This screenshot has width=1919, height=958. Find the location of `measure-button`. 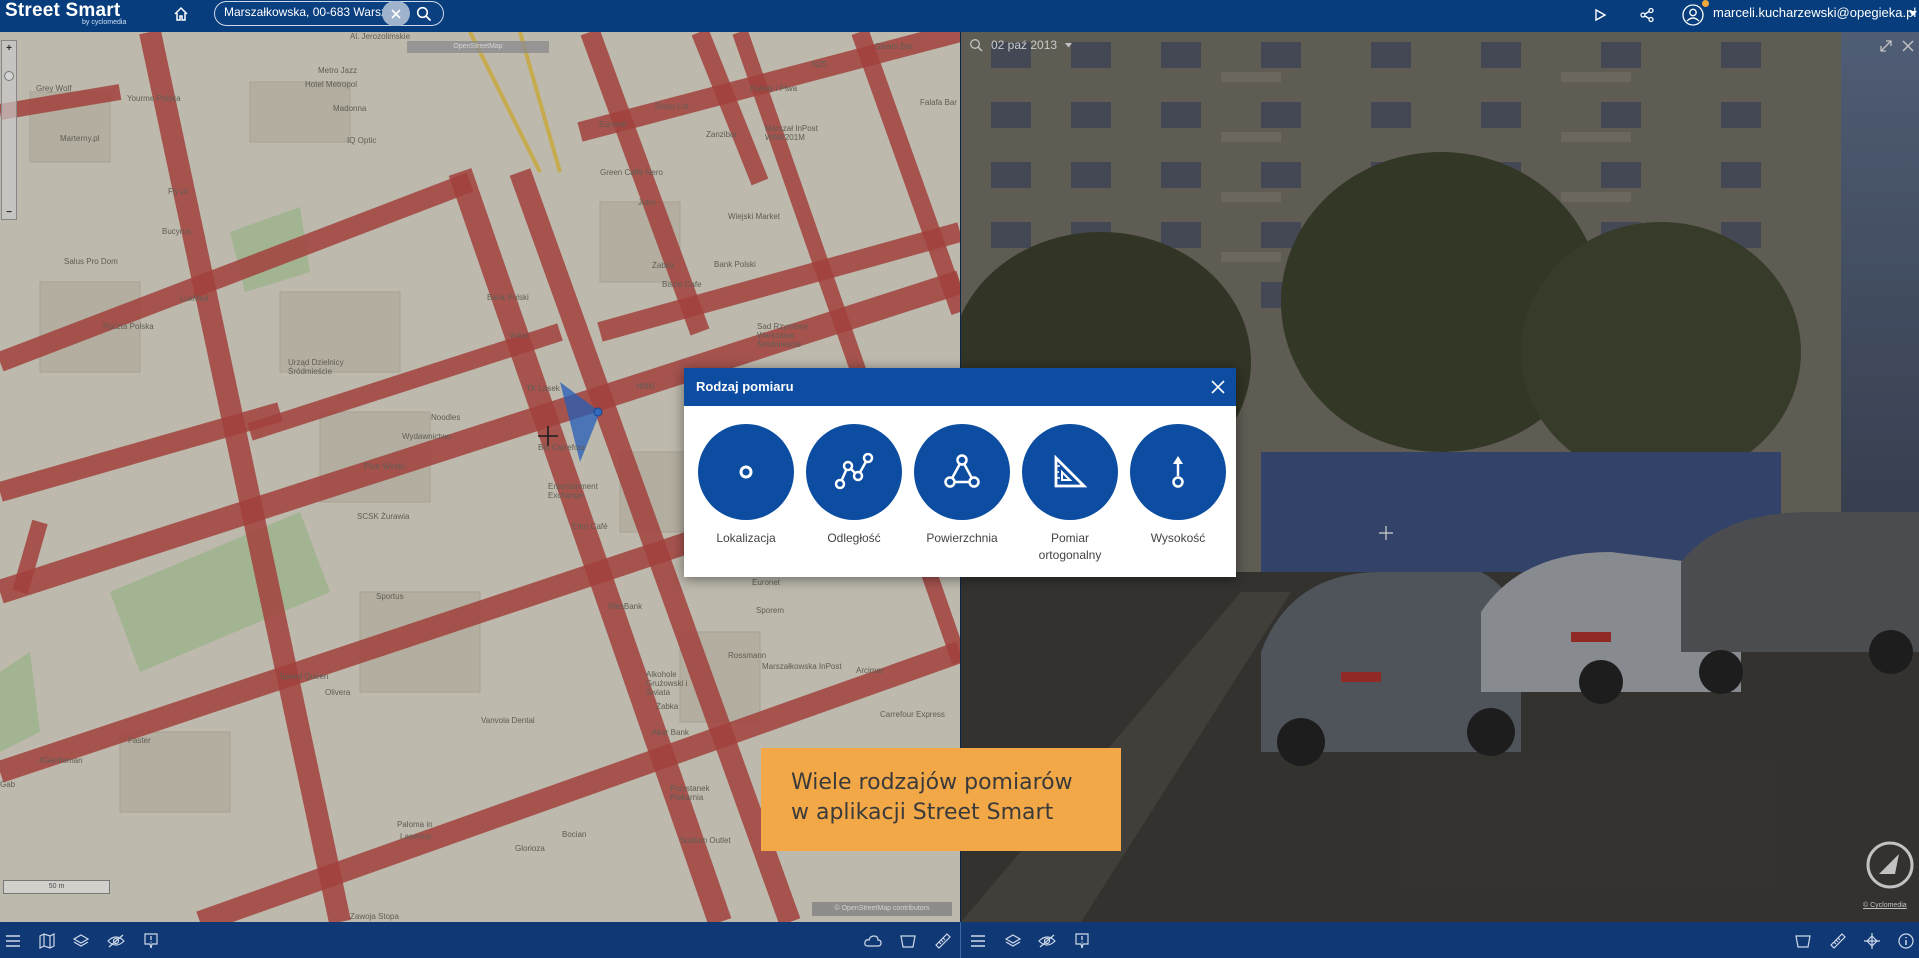

measure-button is located at coordinates (943, 941).